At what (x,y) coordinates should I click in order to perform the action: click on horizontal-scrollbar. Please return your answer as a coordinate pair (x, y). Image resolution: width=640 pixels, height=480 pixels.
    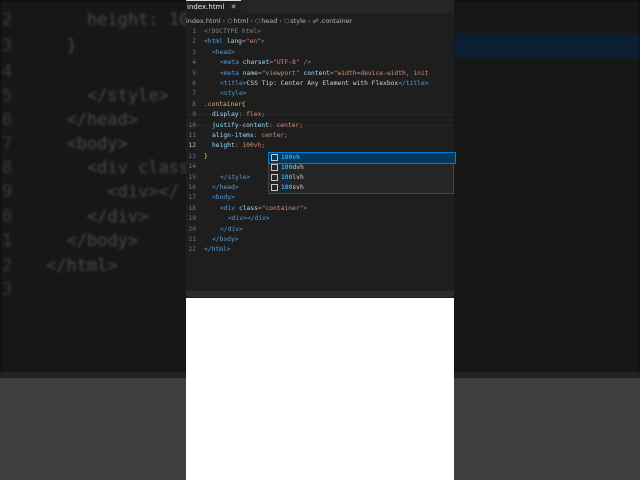
    Looking at the image, I should click on (320, 294).